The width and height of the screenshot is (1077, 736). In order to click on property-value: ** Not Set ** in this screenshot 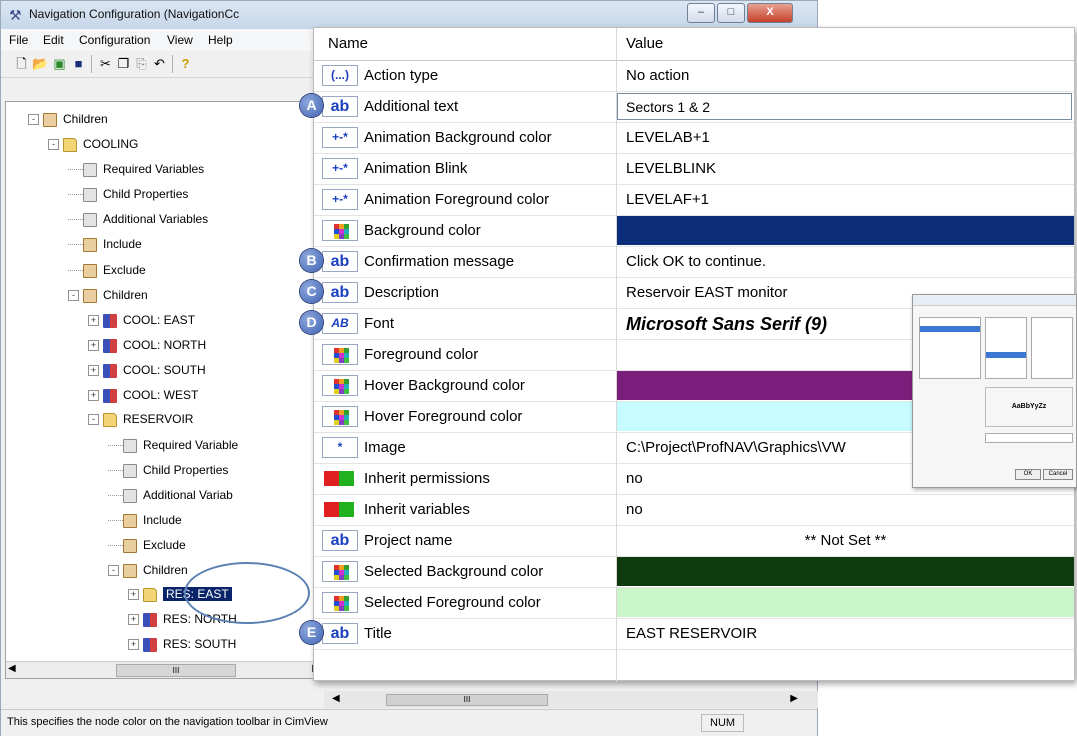, I will do `click(845, 541)`.